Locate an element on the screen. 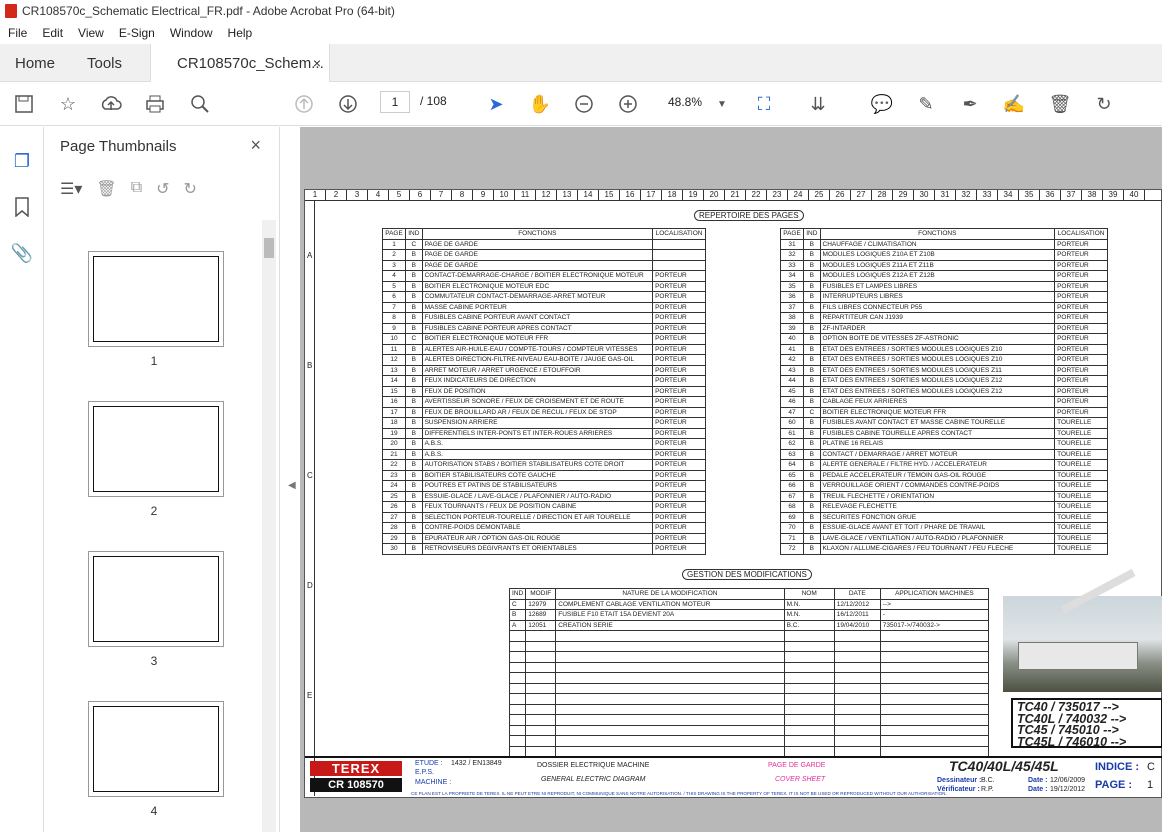 This screenshot has width=1162, height=832. table-cell: PLATINE 16 RELAIS is located at coordinates (937, 444).